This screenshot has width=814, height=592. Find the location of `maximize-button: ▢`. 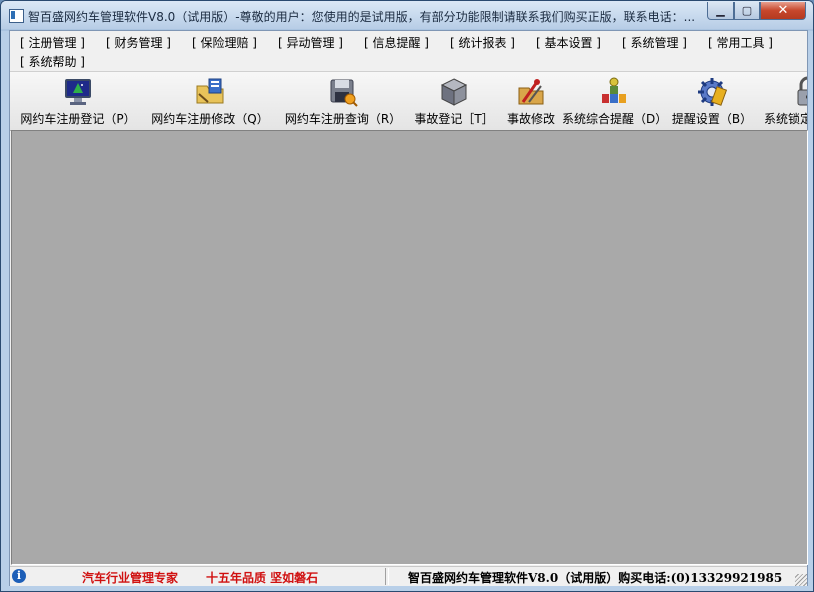

maximize-button: ▢ is located at coordinates (747, 11).